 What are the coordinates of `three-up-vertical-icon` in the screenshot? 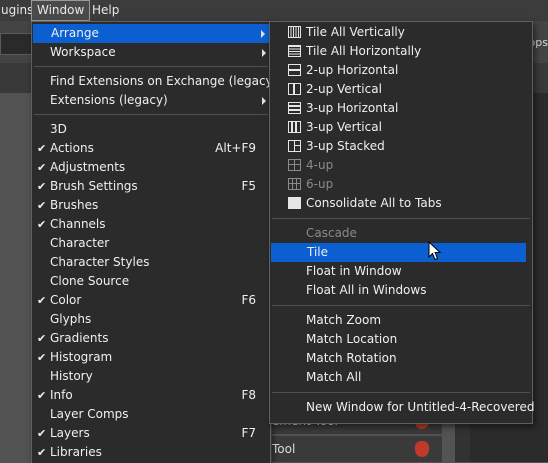 It's located at (294, 127).